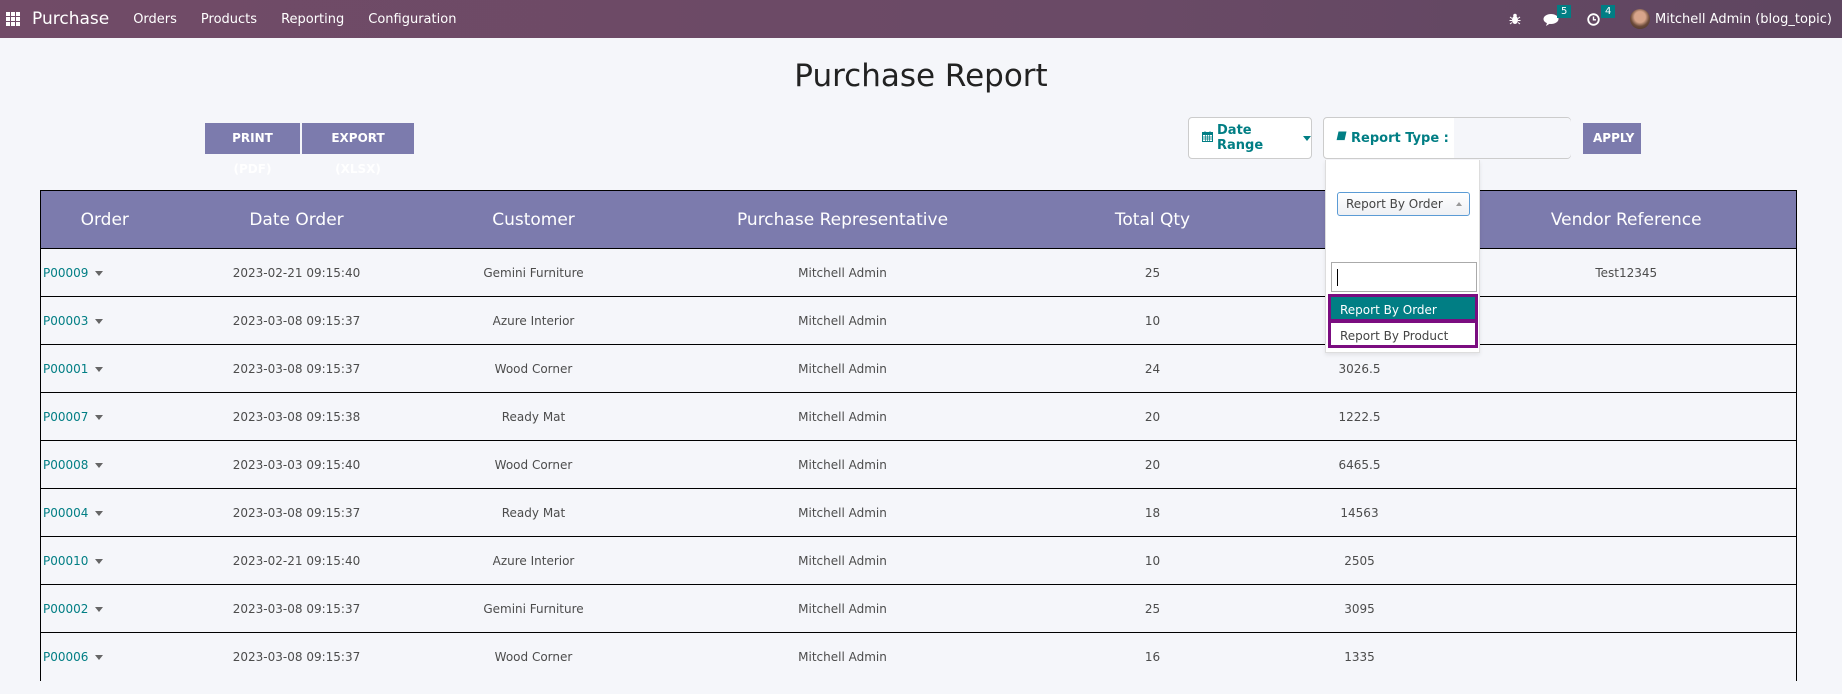  What do you see at coordinates (65, 369) in the screenshot?
I see `order-number: P00001` at bounding box center [65, 369].